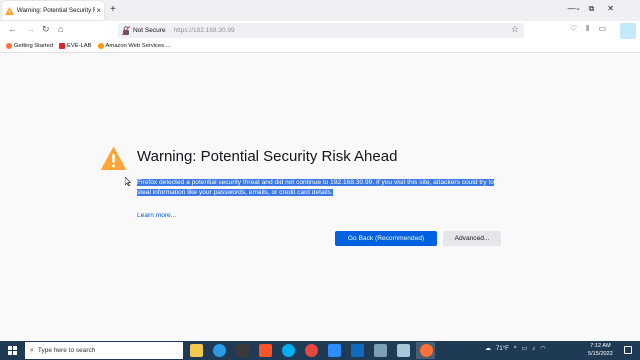 Image resolution: width=640 pixels, height=360 pixels. I want to click on wifi-icon: ◠, so click(542, 348).